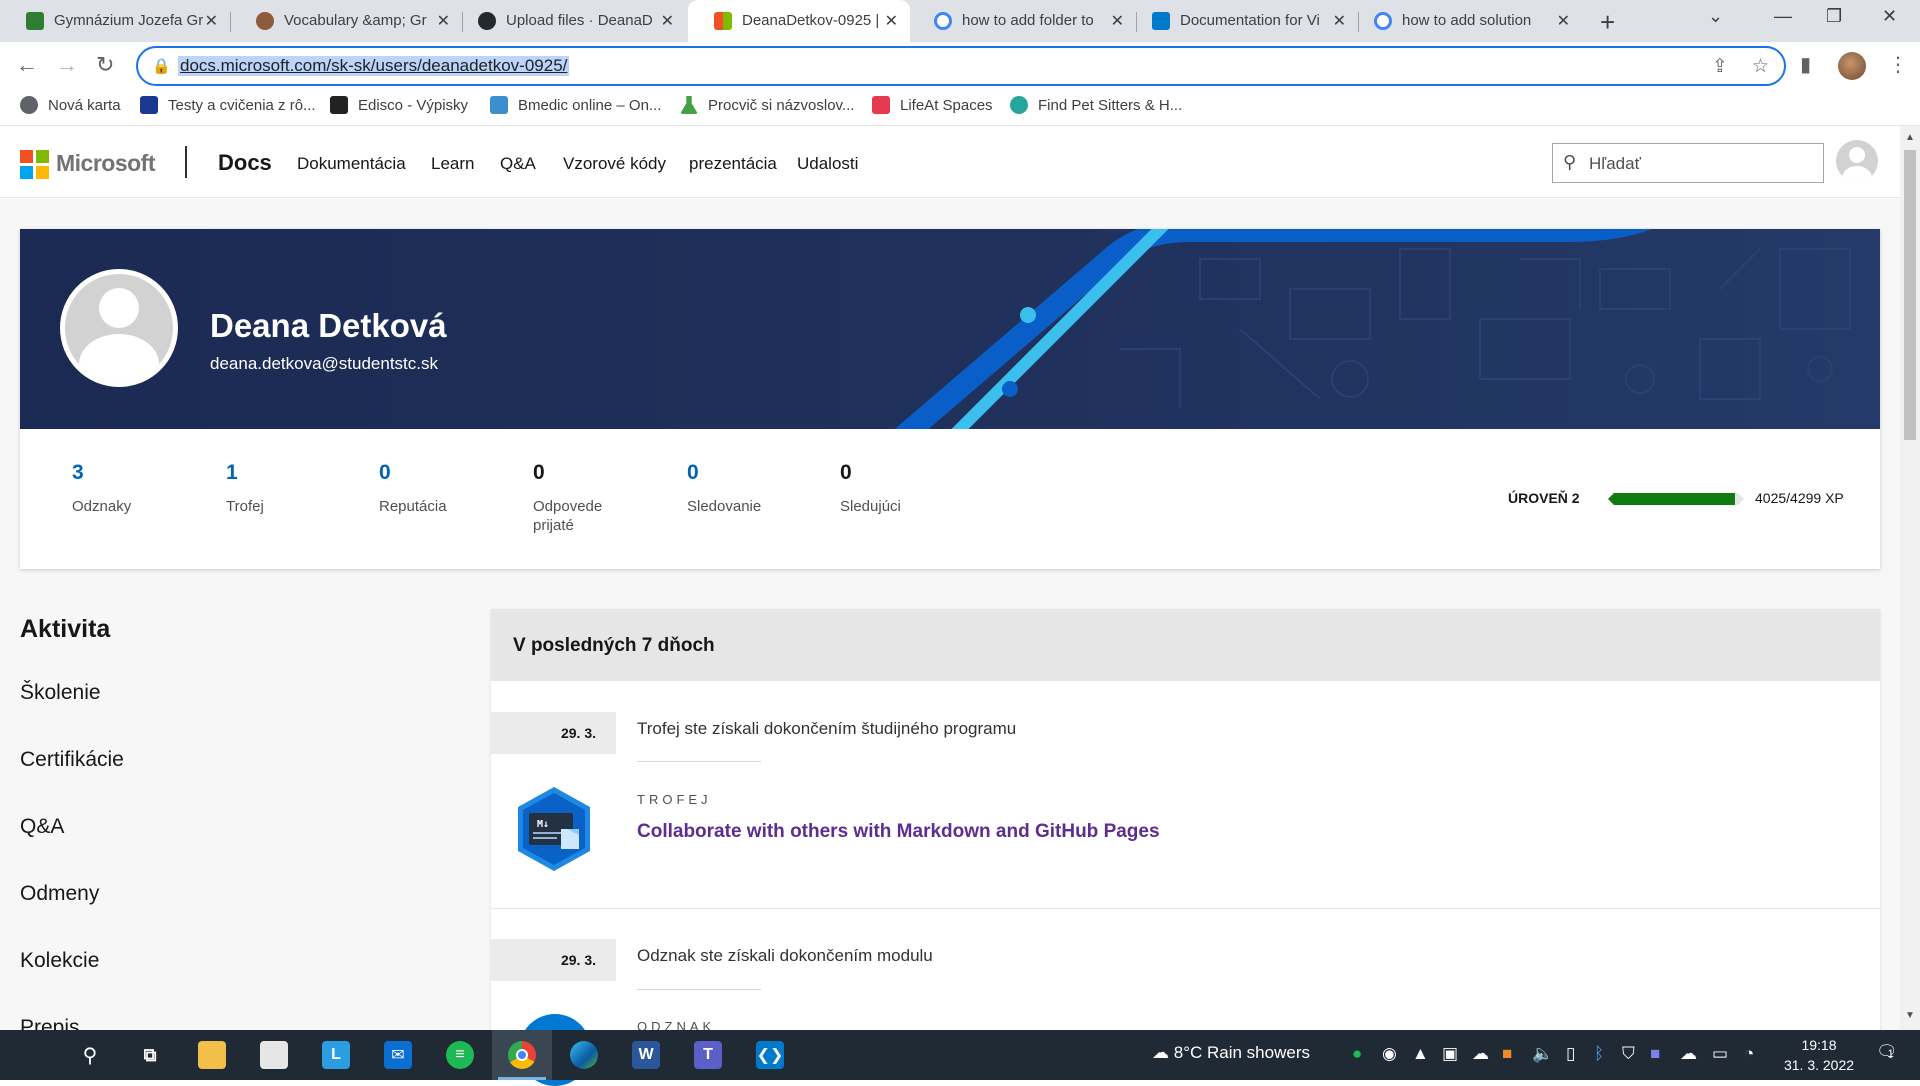 This screenshot has height=1086, width=1920. What do you see at coordinates (943, 21) in the screenshot?
I see `google-favicon-icon` at bounding box center [943, 21].